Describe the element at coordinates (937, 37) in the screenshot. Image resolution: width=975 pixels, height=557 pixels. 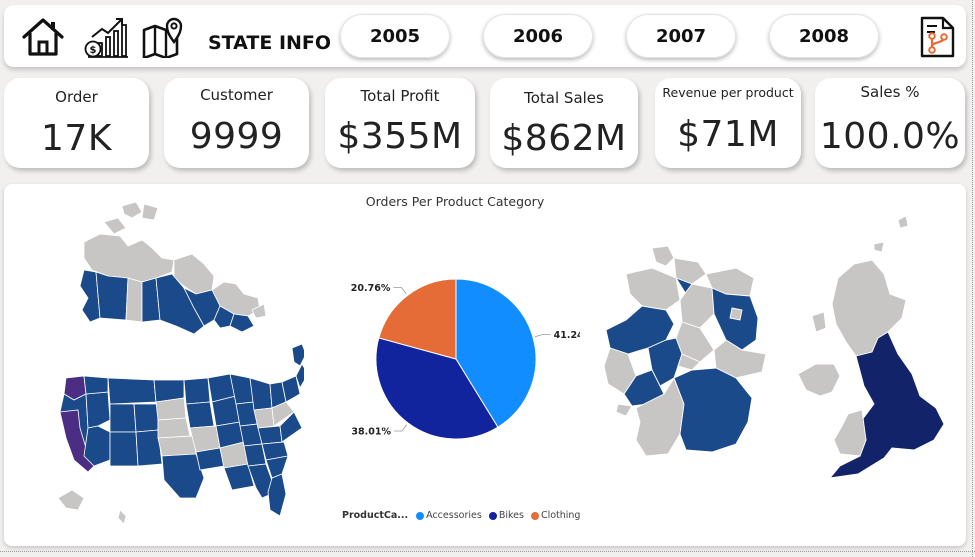
I see `report-document-icon` at that location.